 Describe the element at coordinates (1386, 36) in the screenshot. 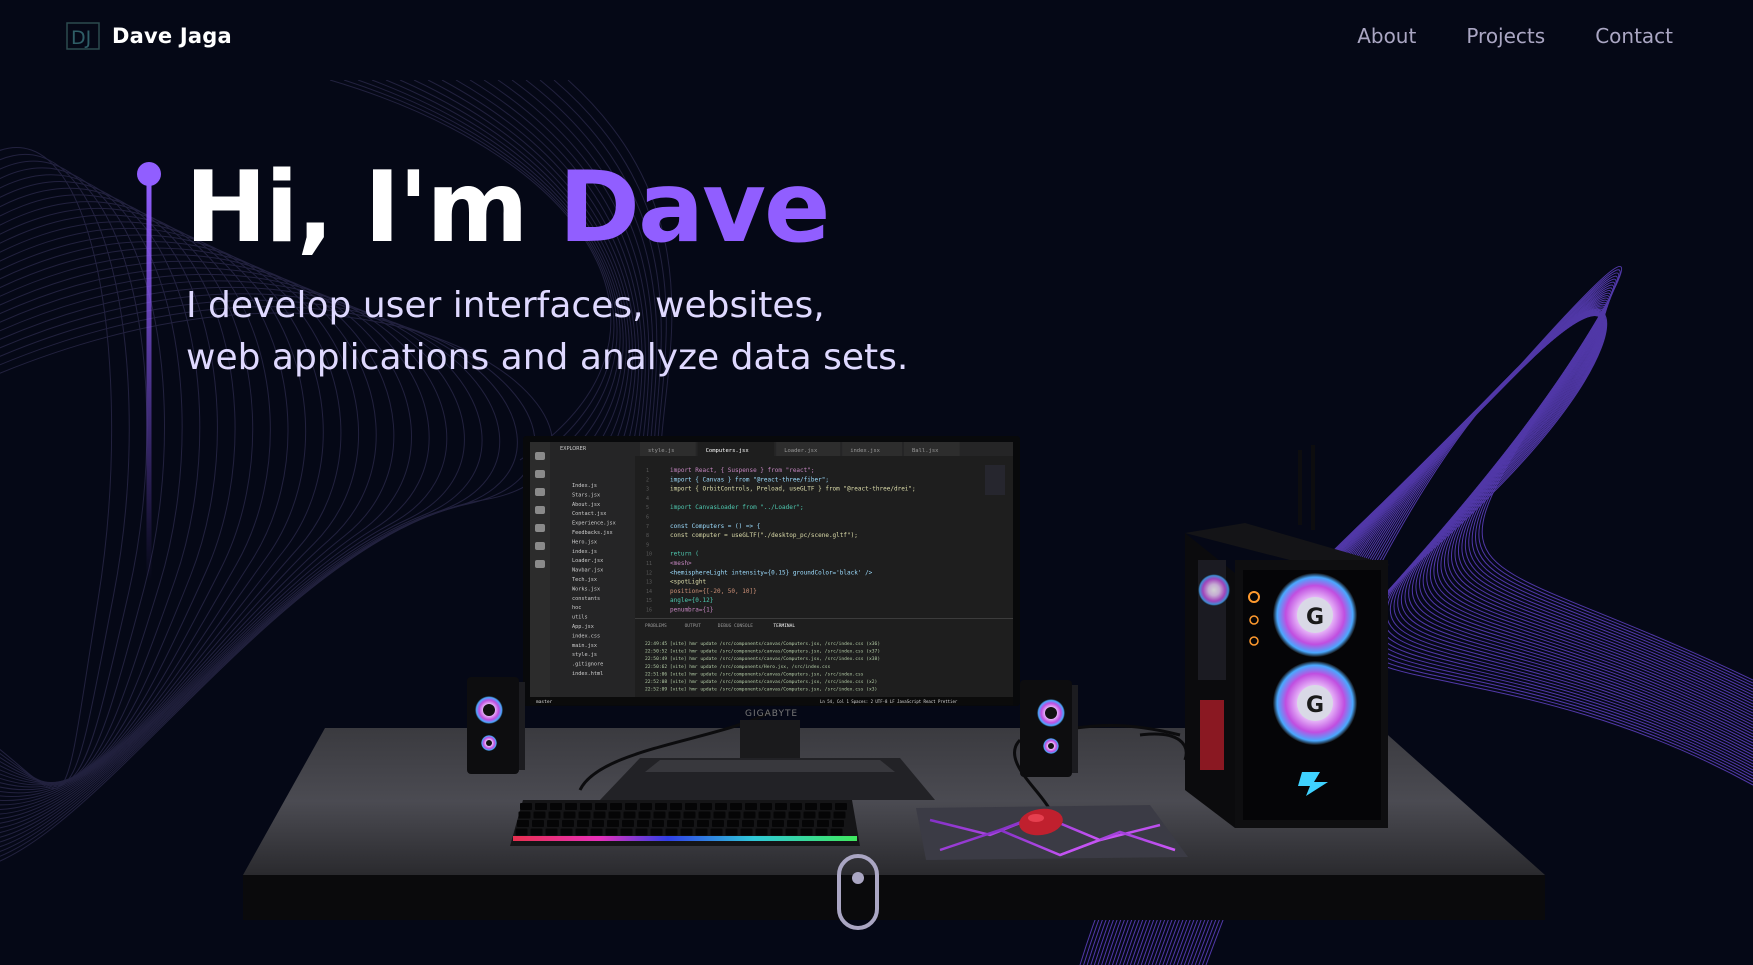

I see `nav-link-about: About` at that location.